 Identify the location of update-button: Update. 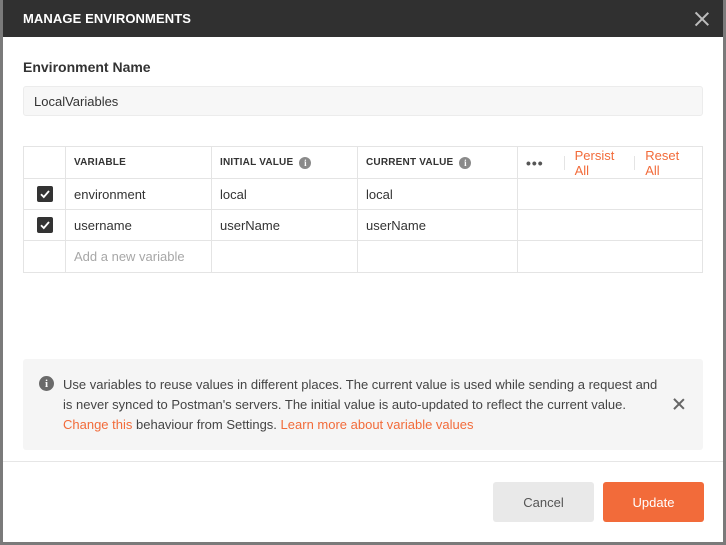
(653, 502).